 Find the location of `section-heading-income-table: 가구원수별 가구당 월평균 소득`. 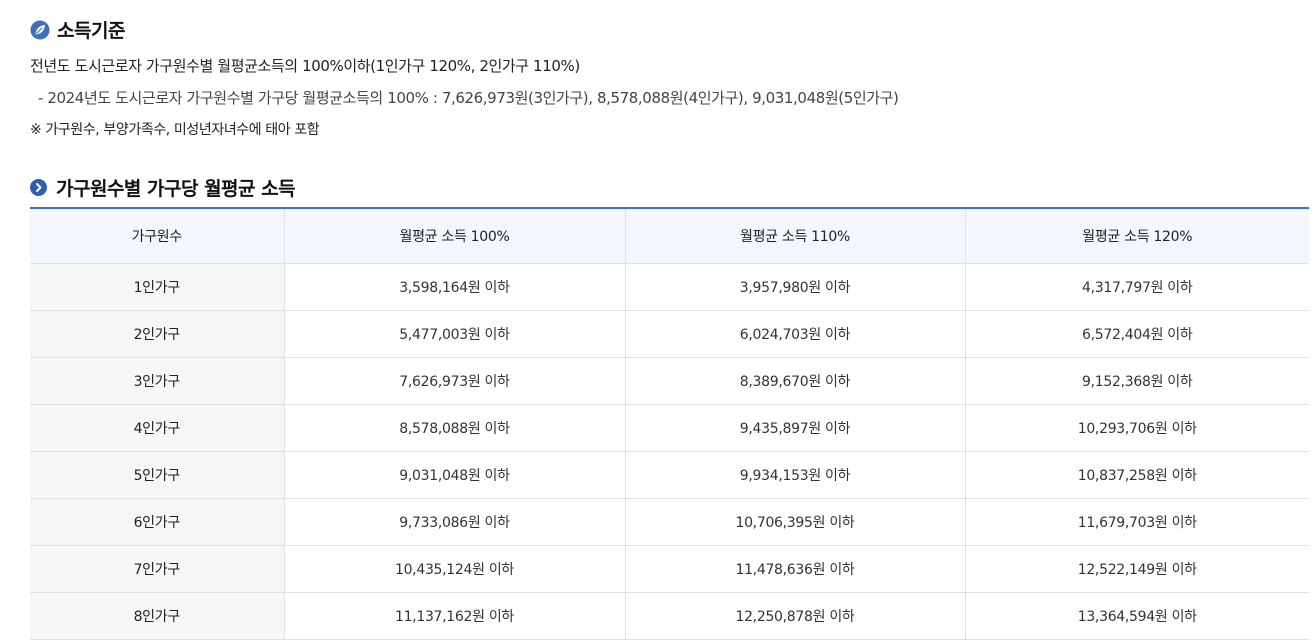

section-heading-income-table: 가구원수별 가구당 월평균 소득 is located at coordinates (163, 187).